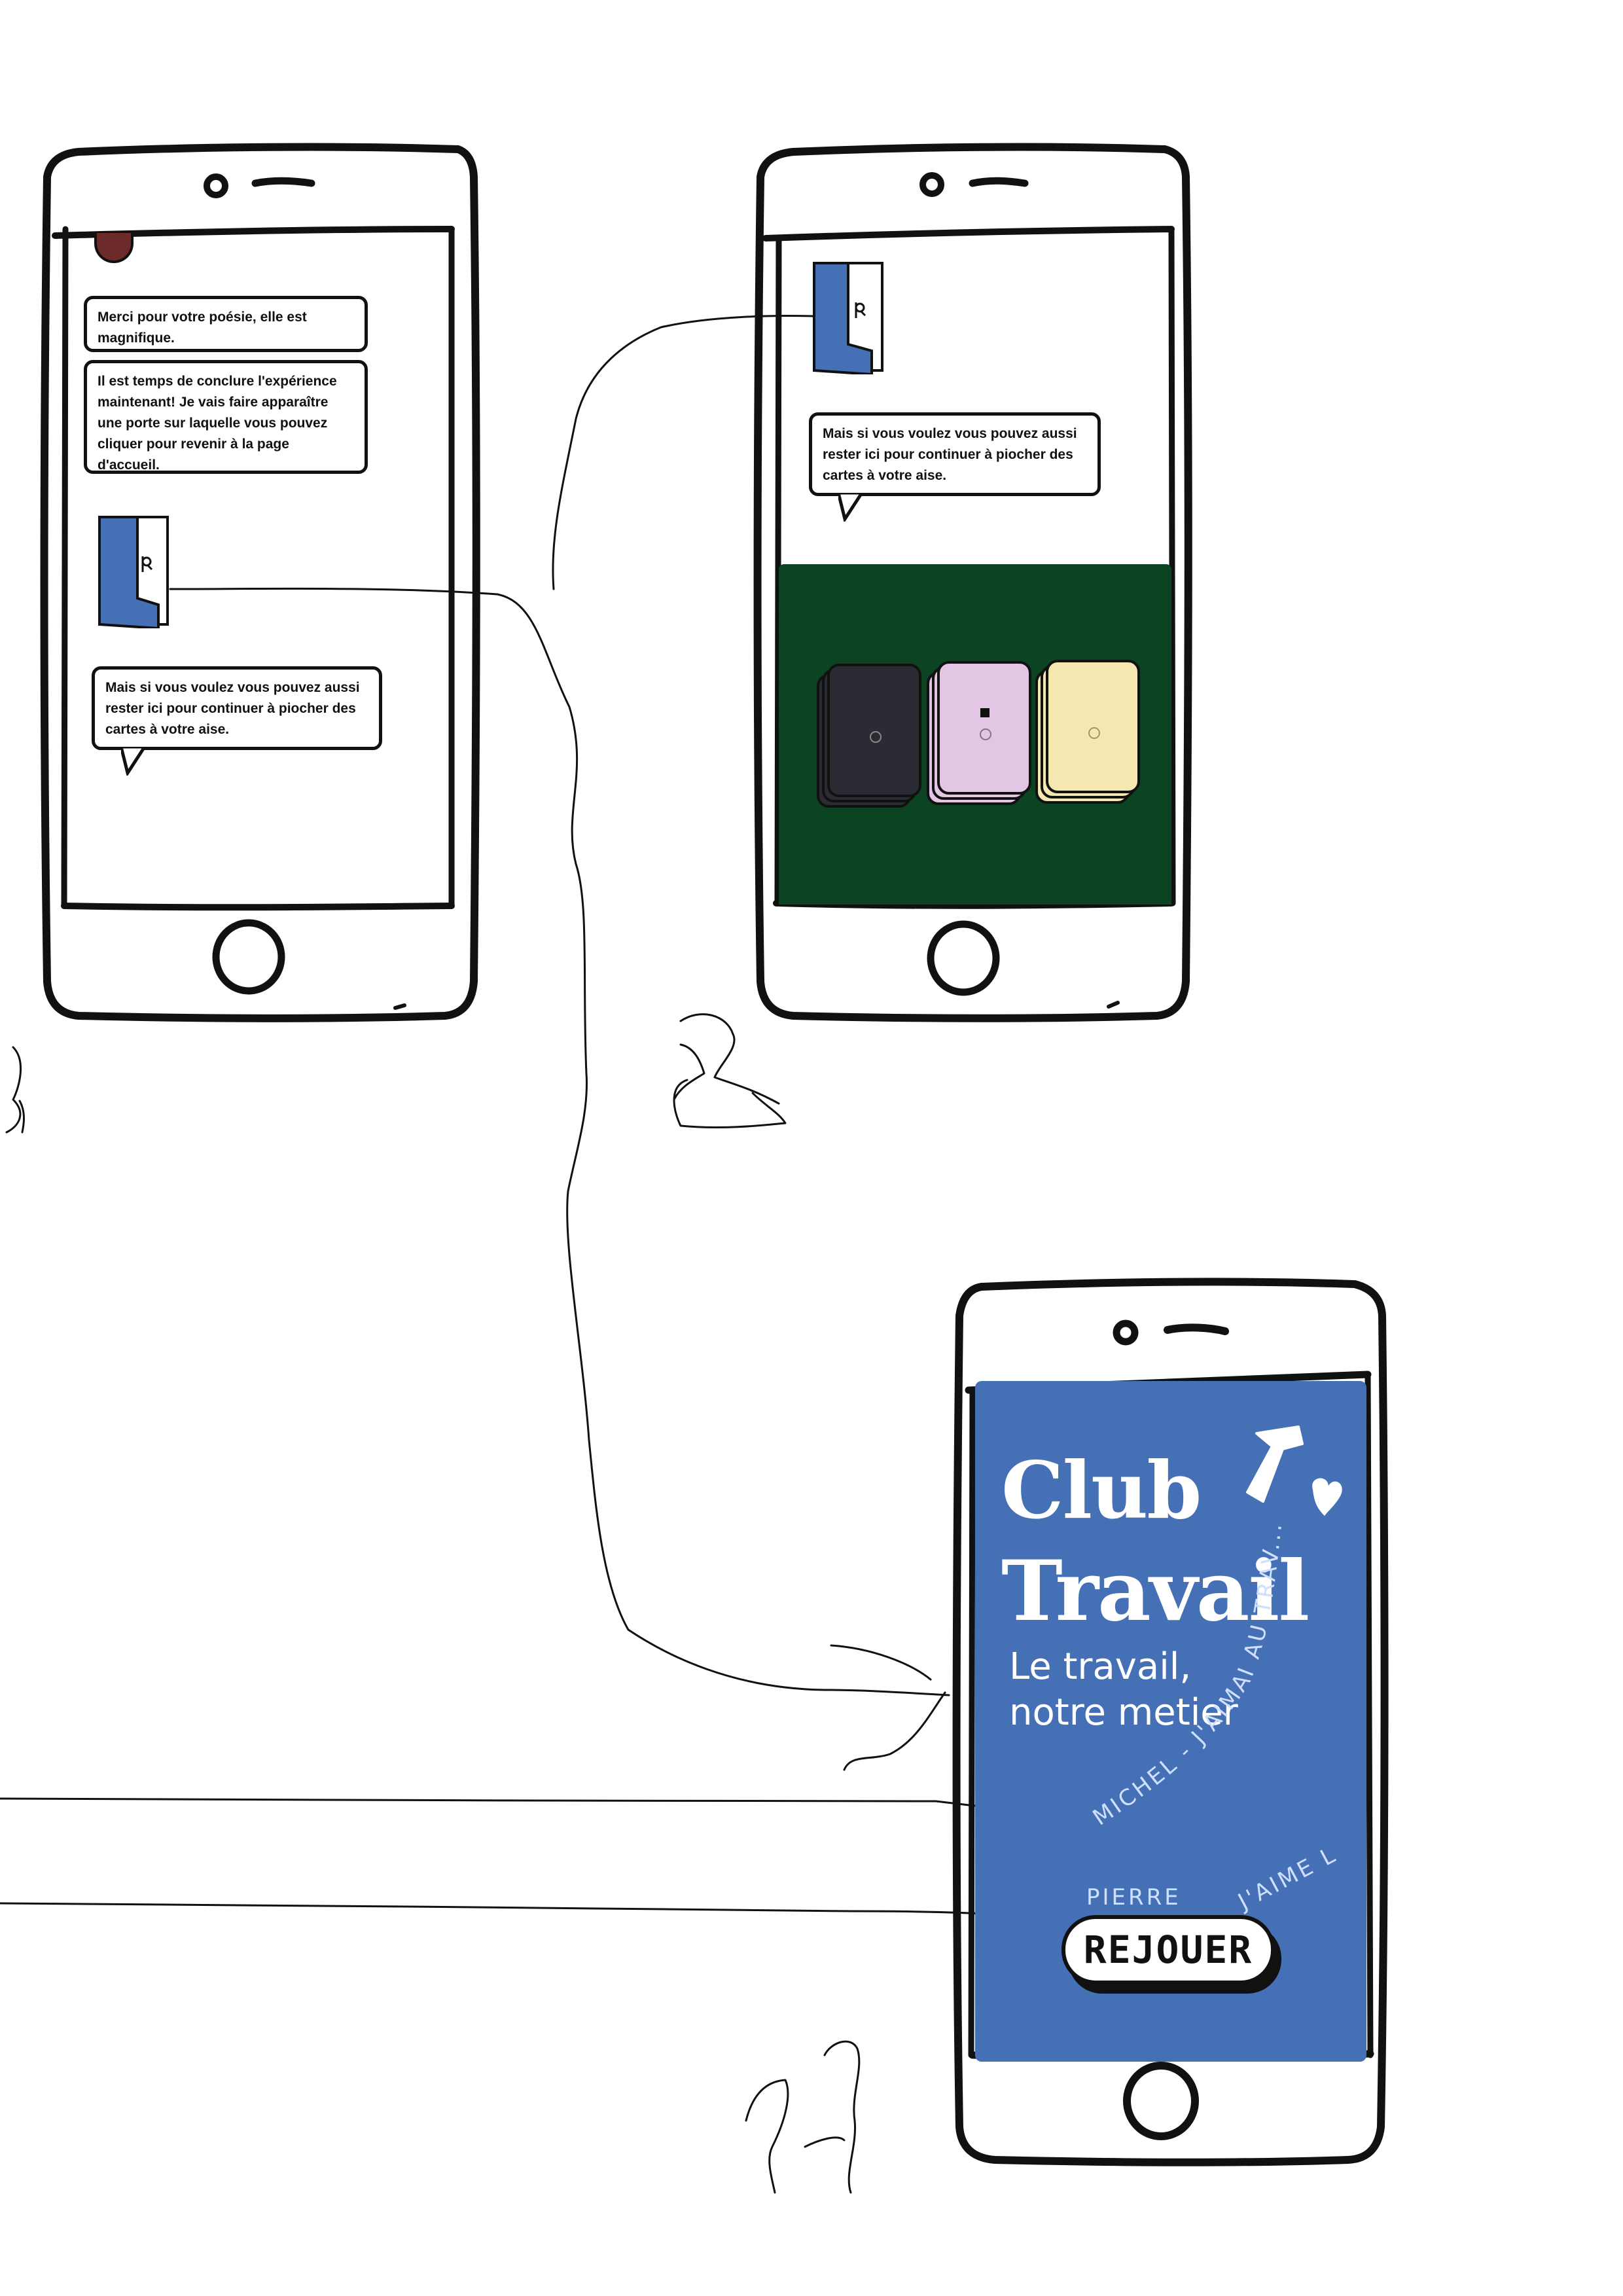  What do you see at coordinates (114, 248) in the screenshot?
I see `avatar` at bounding box center [114, 248].